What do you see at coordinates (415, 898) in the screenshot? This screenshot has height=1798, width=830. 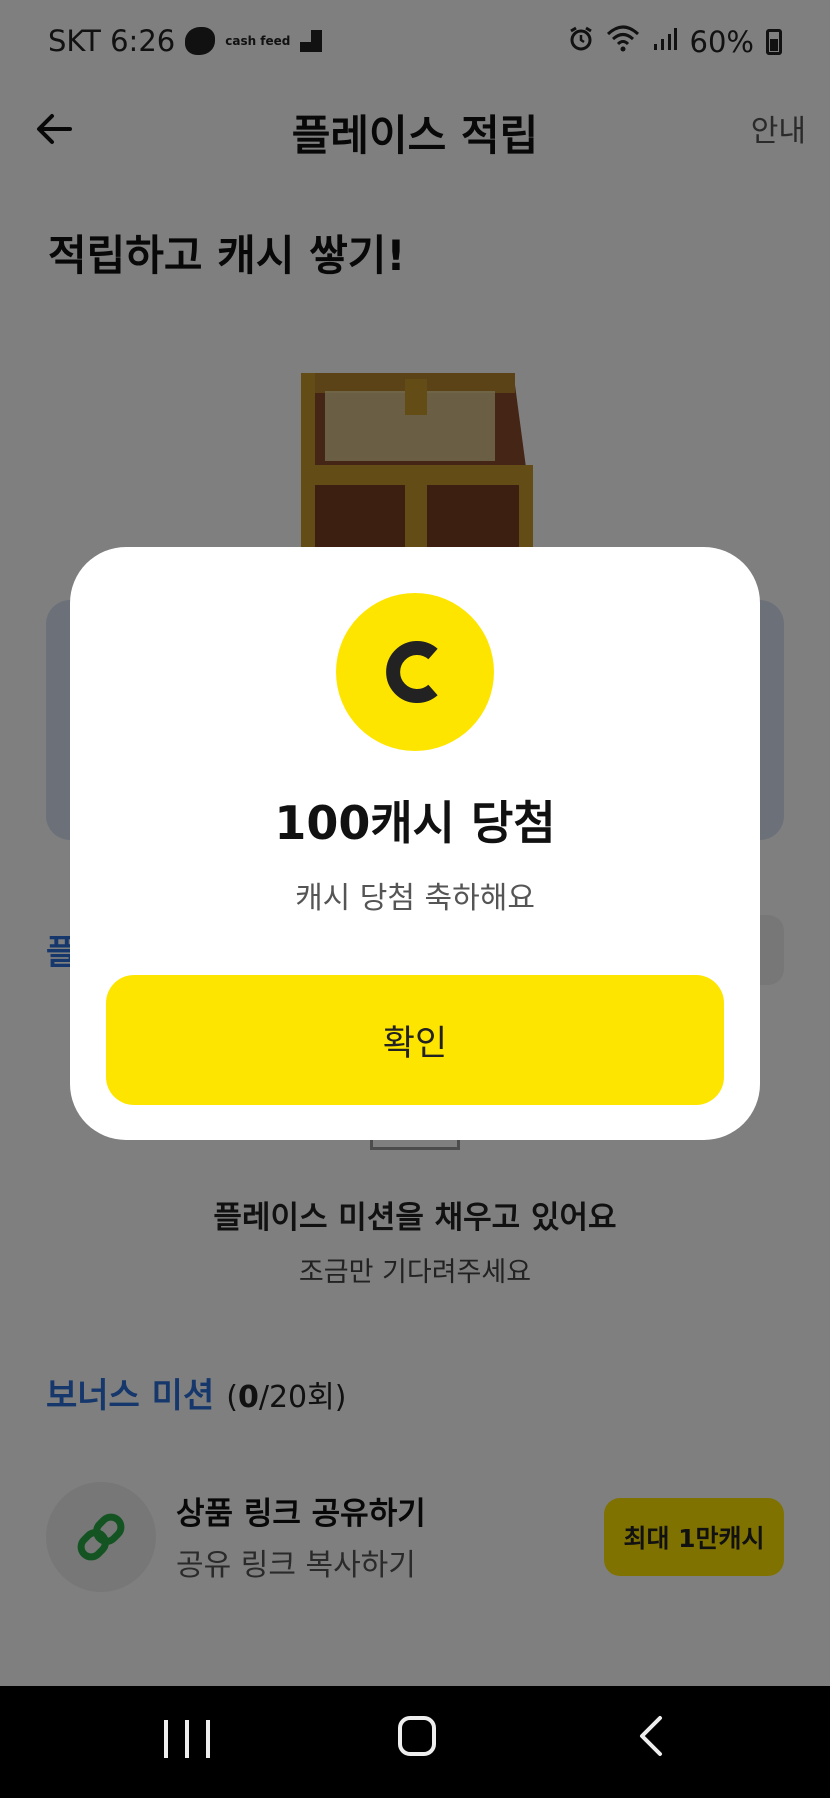 I see `modal-subtitle: 캐시 당첨 축하해요` at bounding box center [415, 898].